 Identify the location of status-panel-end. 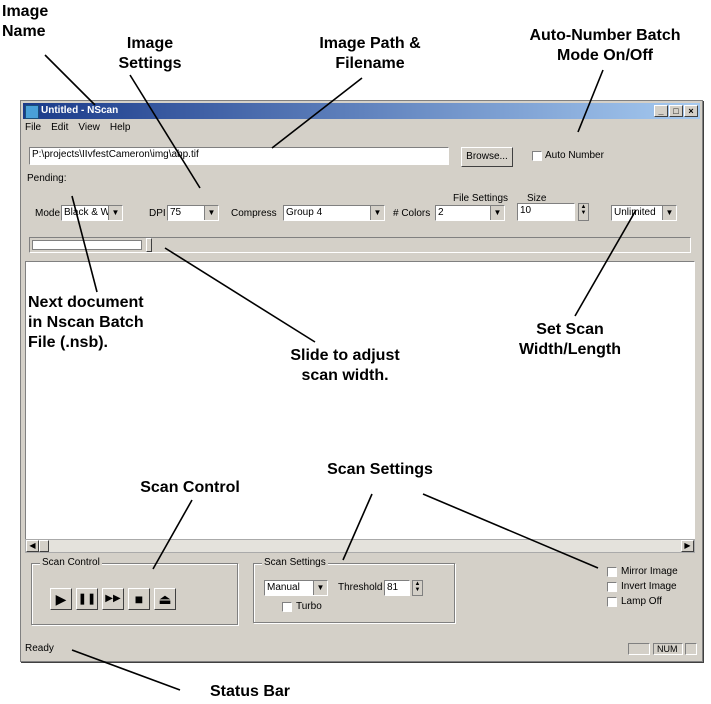
(691, 649).